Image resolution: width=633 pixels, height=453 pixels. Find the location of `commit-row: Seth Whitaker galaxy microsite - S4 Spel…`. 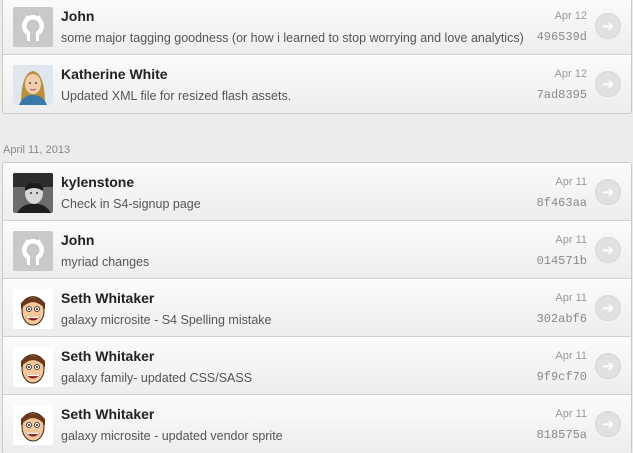

commit-row: Seth Whitaker galaxy microsite - S4 Spel… is located at coordinates (317, 308).